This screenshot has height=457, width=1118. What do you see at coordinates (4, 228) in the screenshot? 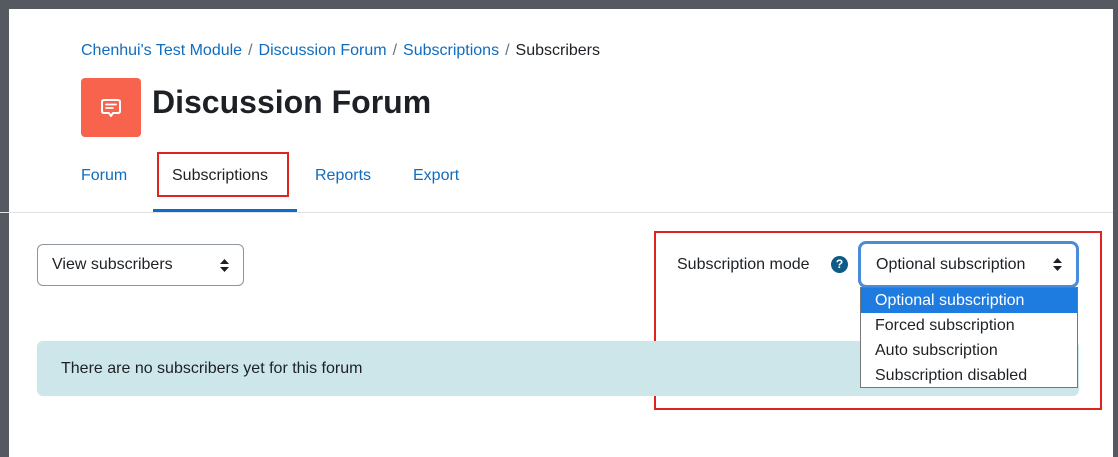
I see `window-frame-left` at bounding box center [4, 228].